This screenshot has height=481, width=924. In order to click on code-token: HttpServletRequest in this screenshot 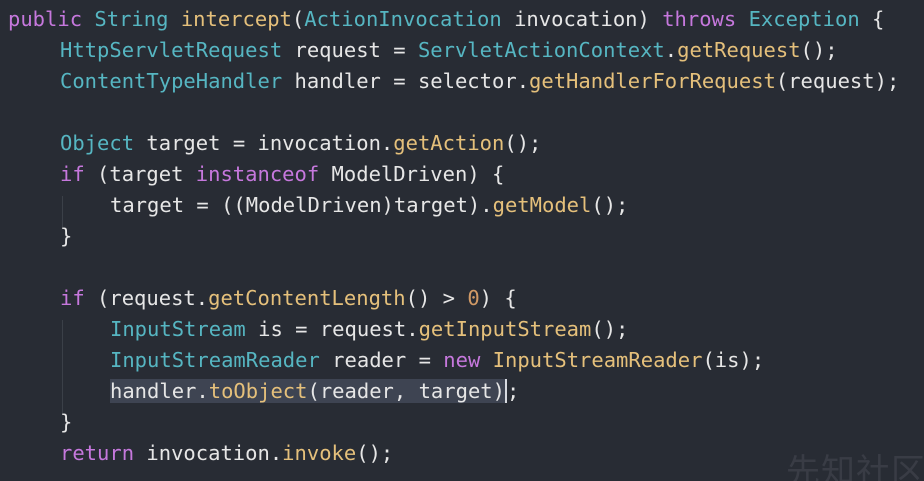, I will do `click(177, 50)`.